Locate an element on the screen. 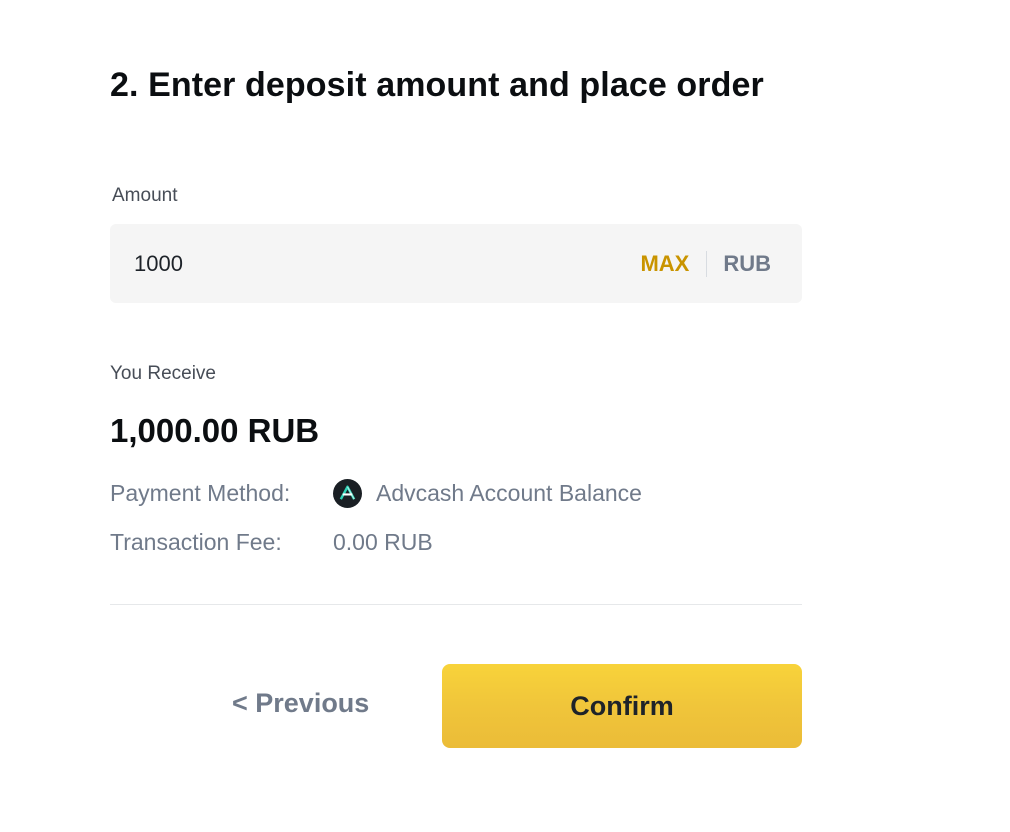 This screenshot has height=832, width=1010. transaction-fee-label: Transaction Fee: is located at coordinates (196, 542).